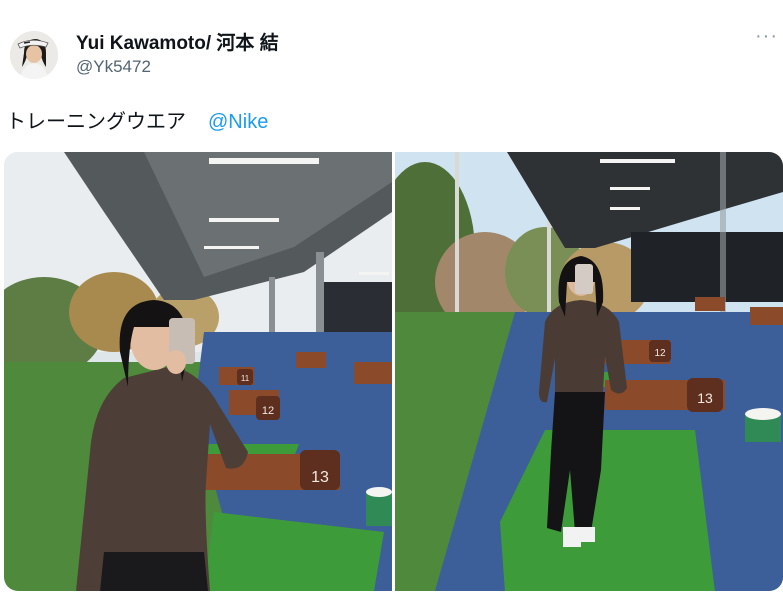  I want to click on mention-link: @Nike, so click(238, 122).